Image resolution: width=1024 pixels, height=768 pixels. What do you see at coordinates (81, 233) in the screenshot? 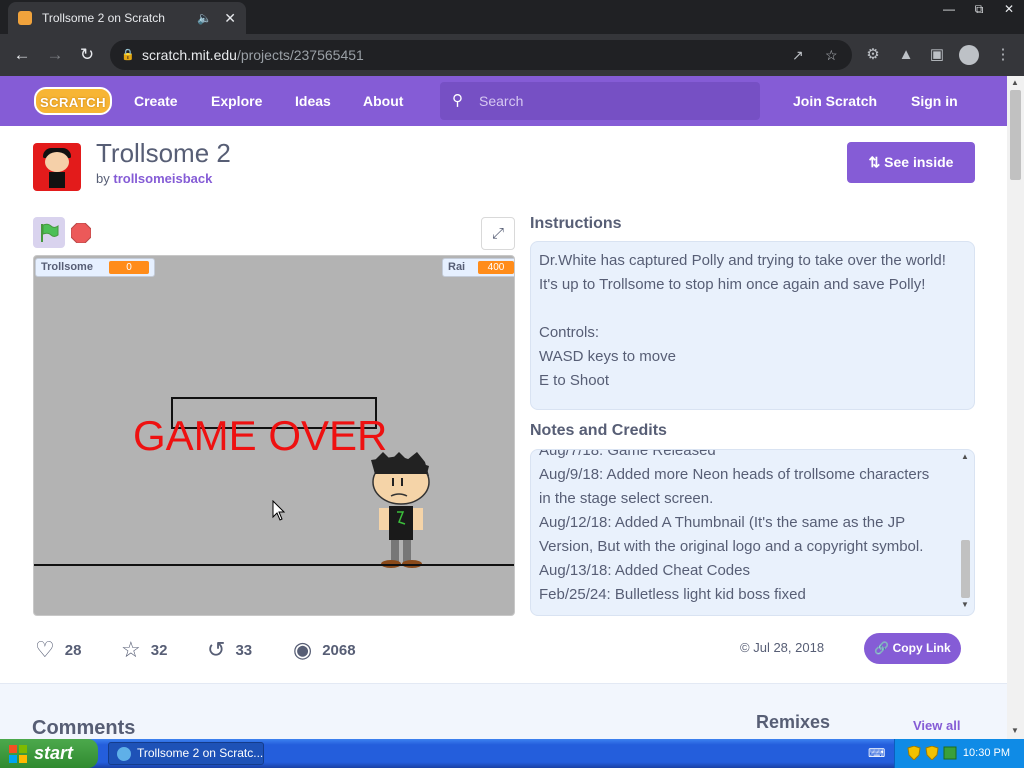
I see `stop-sign-icon` at bounding box center [81, 233].